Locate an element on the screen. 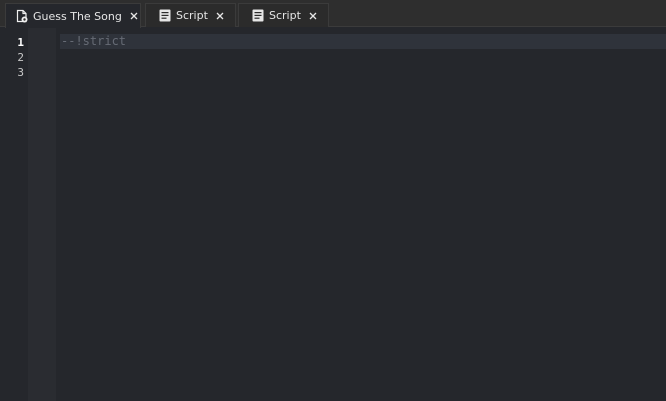 This screenshot has width=666, height=401. tab-guess-the-song: Guess The Song is located at coordinates (73, 15).